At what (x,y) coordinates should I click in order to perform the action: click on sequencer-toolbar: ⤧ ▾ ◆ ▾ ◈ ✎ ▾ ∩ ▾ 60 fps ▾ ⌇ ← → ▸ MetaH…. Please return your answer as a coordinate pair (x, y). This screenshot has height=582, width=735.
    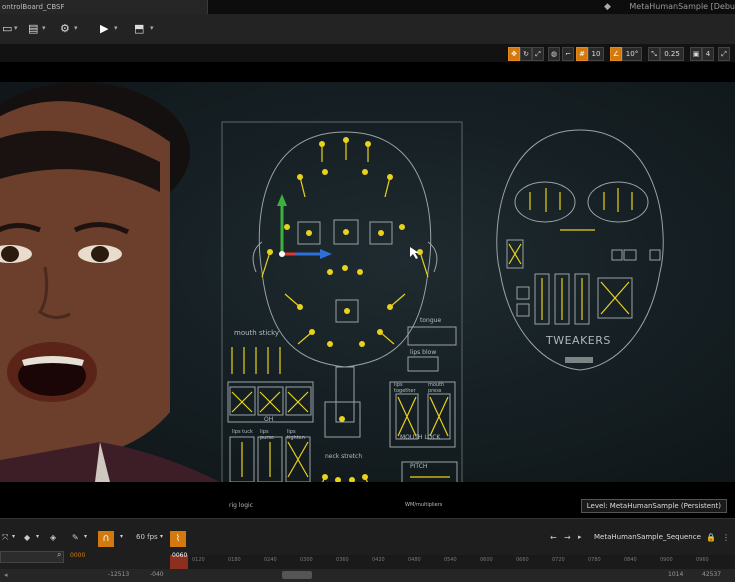
    Looking at the image, I should click on (367, 540).